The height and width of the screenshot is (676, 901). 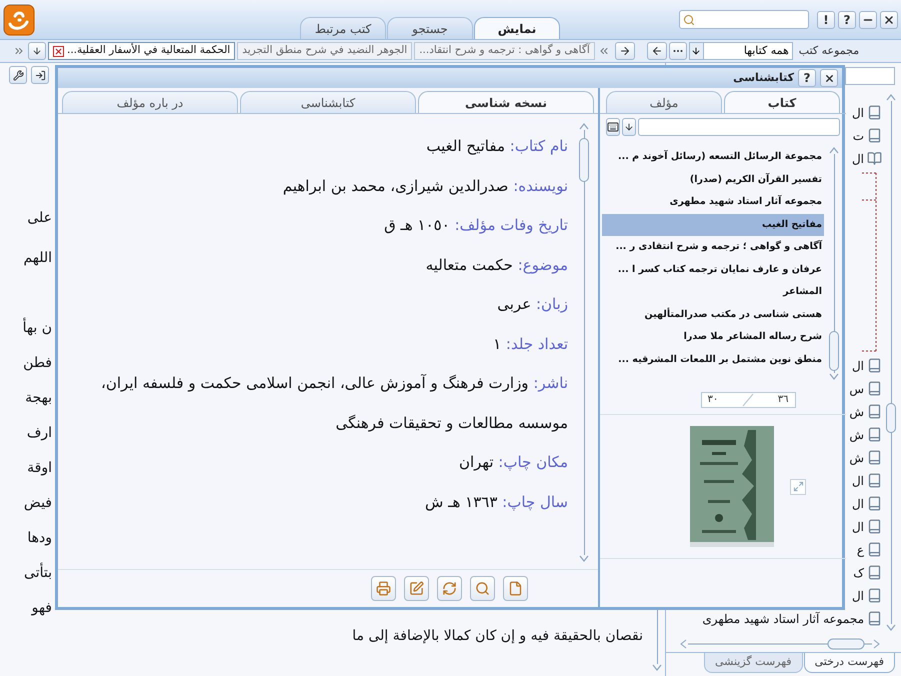 I want to click on main-tab: جستجو, so click(x=430, y=28).